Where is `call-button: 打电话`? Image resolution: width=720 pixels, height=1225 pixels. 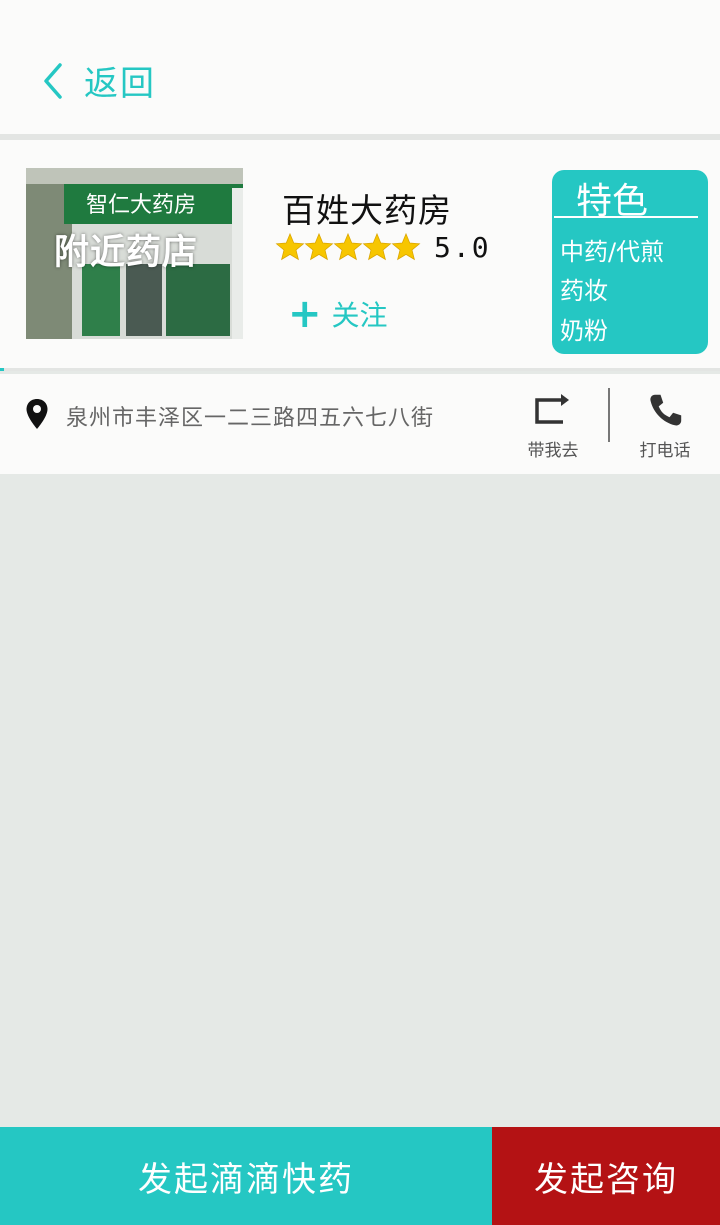
call-button: 打电话 is located at coordinates (665, 426).